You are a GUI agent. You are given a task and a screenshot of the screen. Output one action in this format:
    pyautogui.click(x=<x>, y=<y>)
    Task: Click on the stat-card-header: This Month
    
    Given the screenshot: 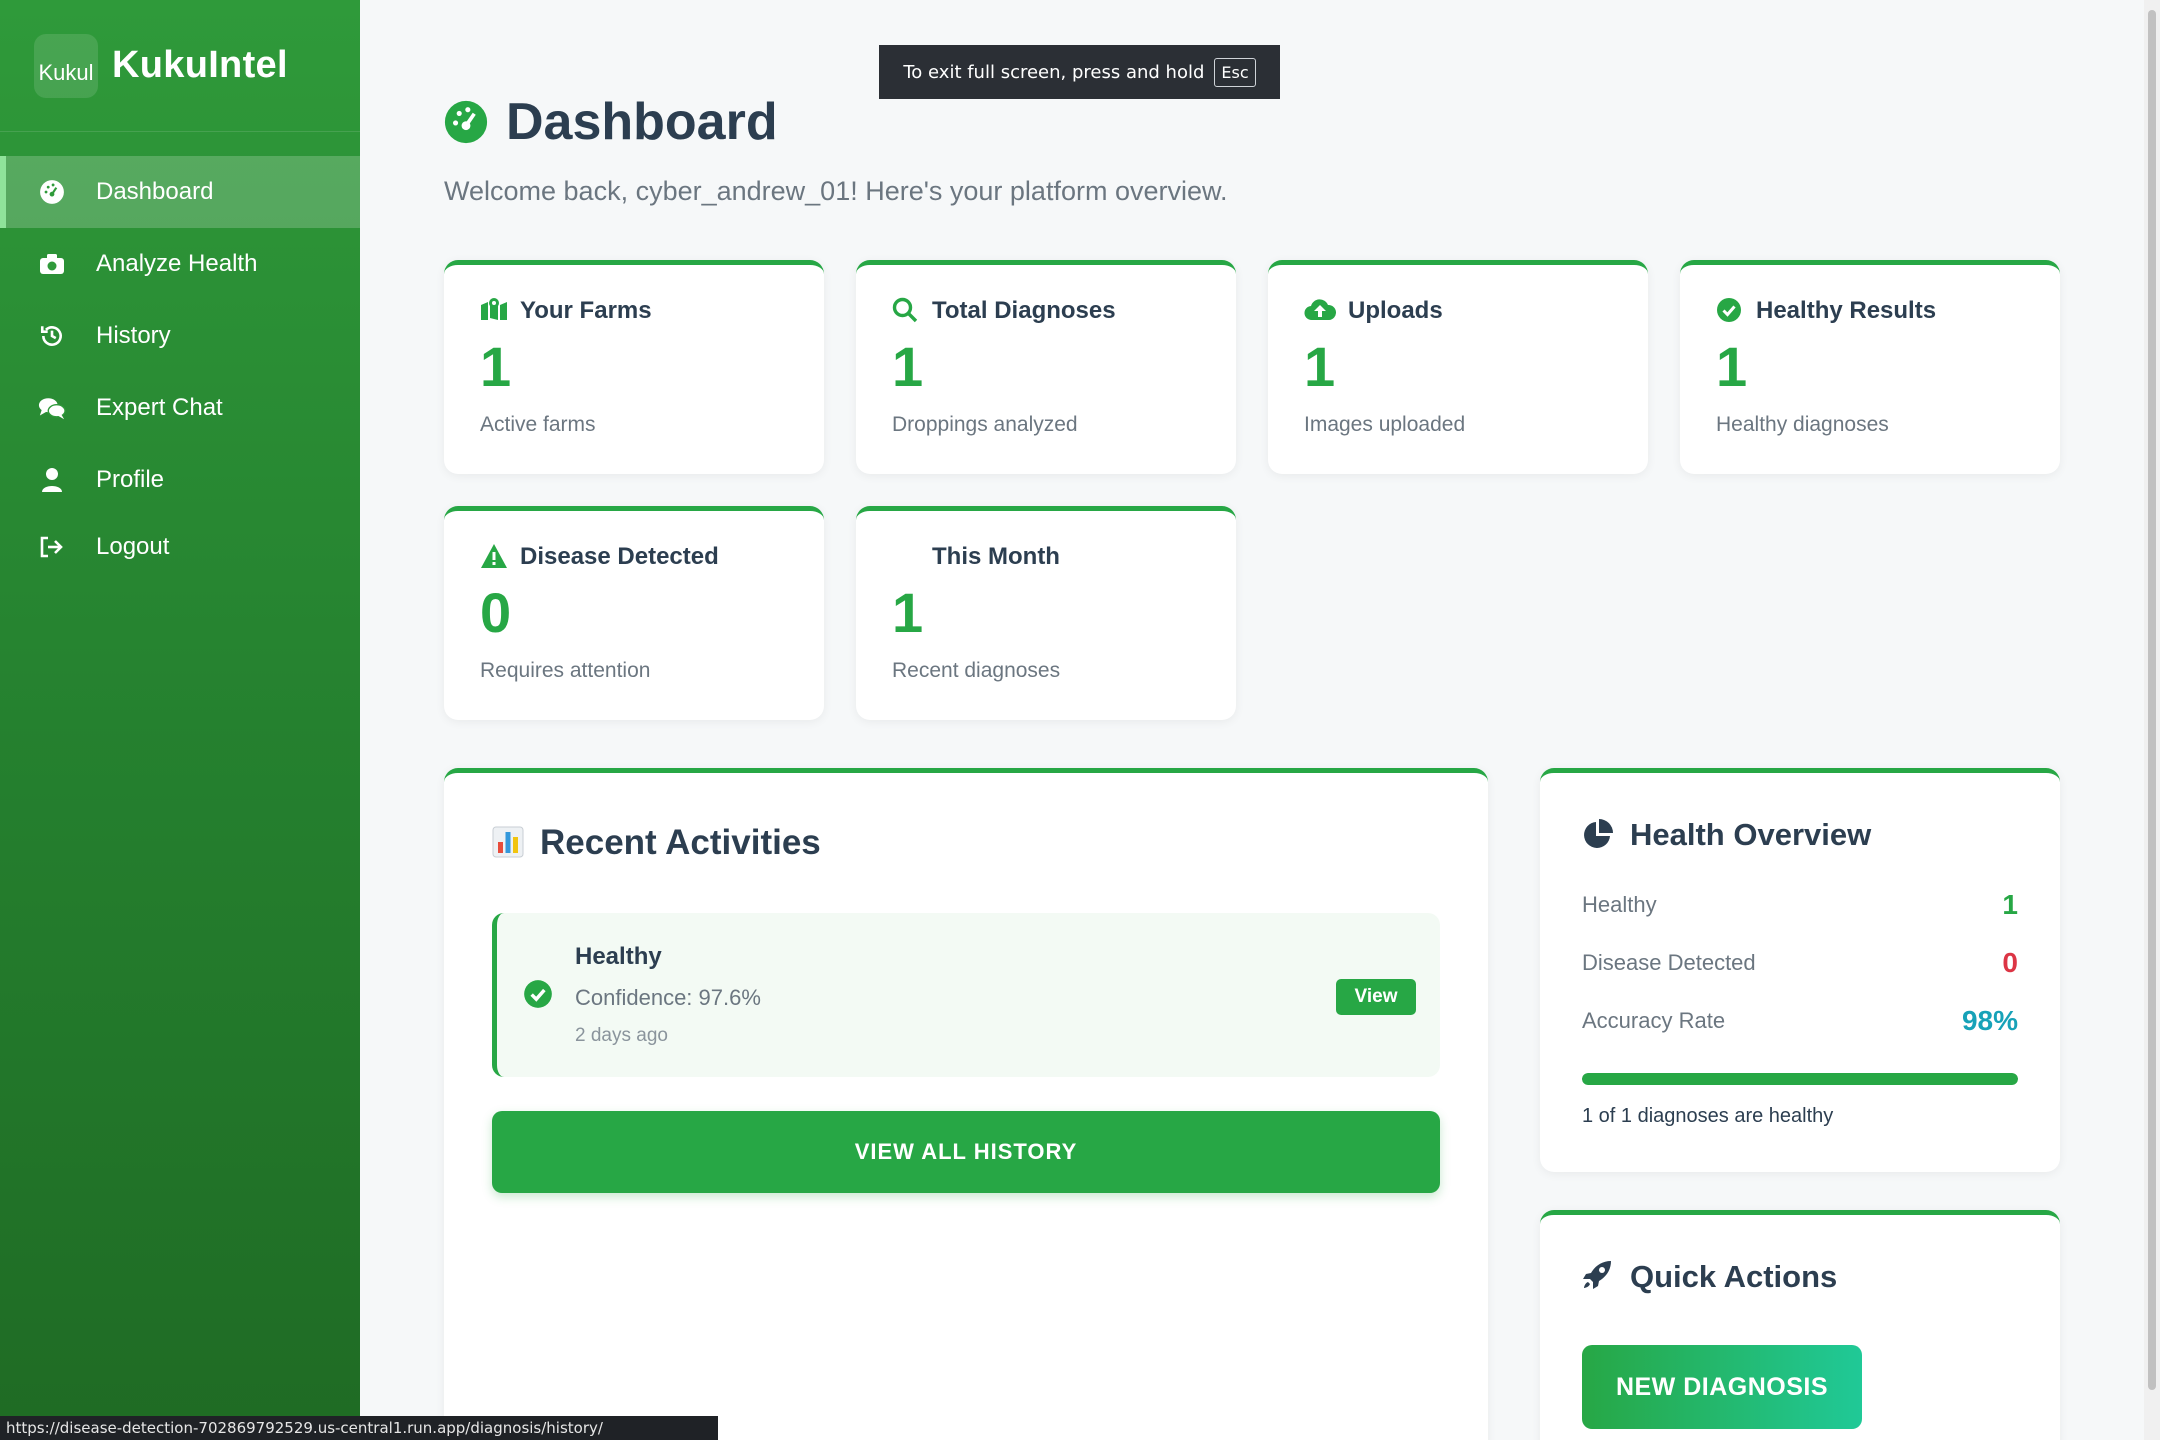 What is the action you would take?
    pyautogui.click(x=1046, y=557)
    